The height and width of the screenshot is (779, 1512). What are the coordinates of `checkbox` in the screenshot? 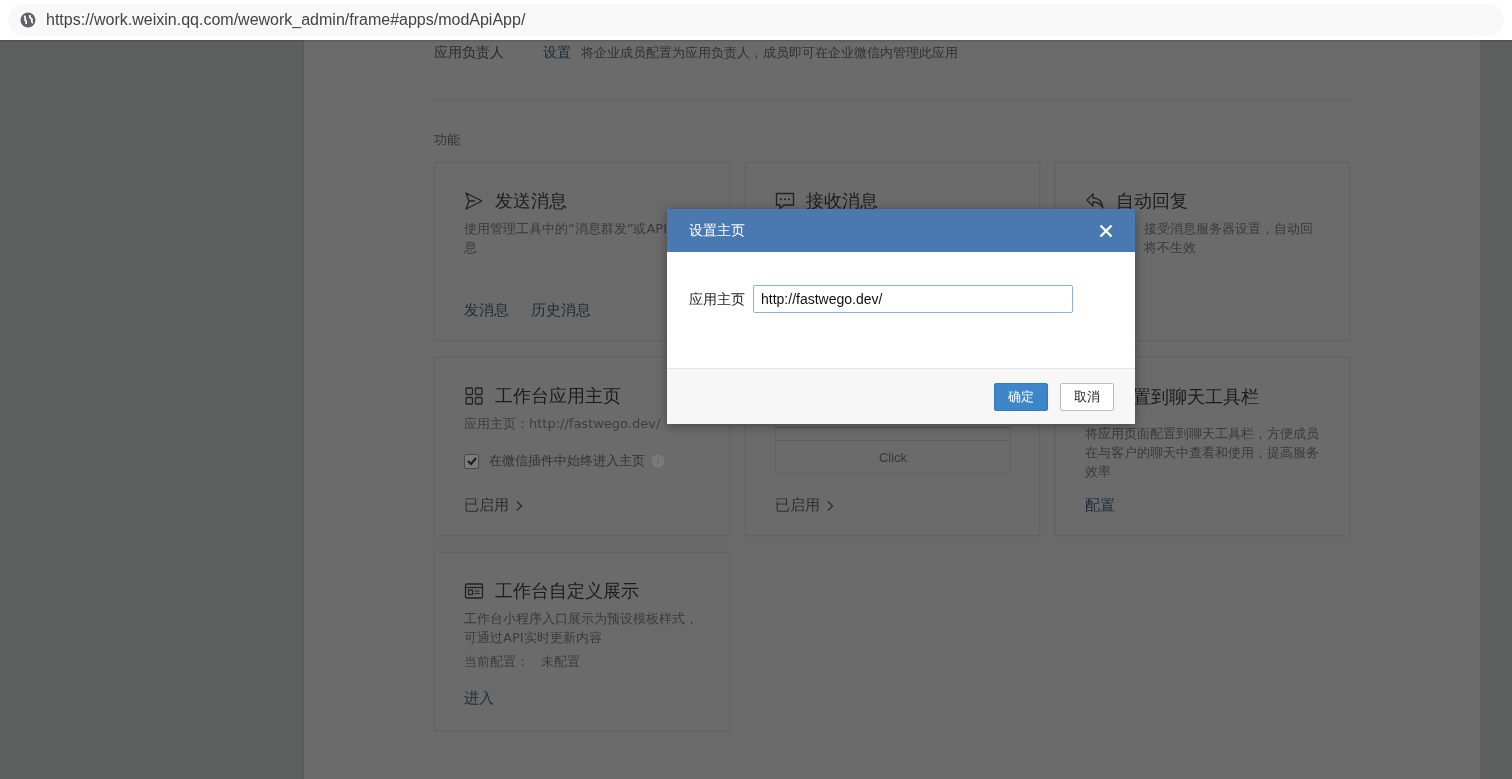 It's located at (471, 461).